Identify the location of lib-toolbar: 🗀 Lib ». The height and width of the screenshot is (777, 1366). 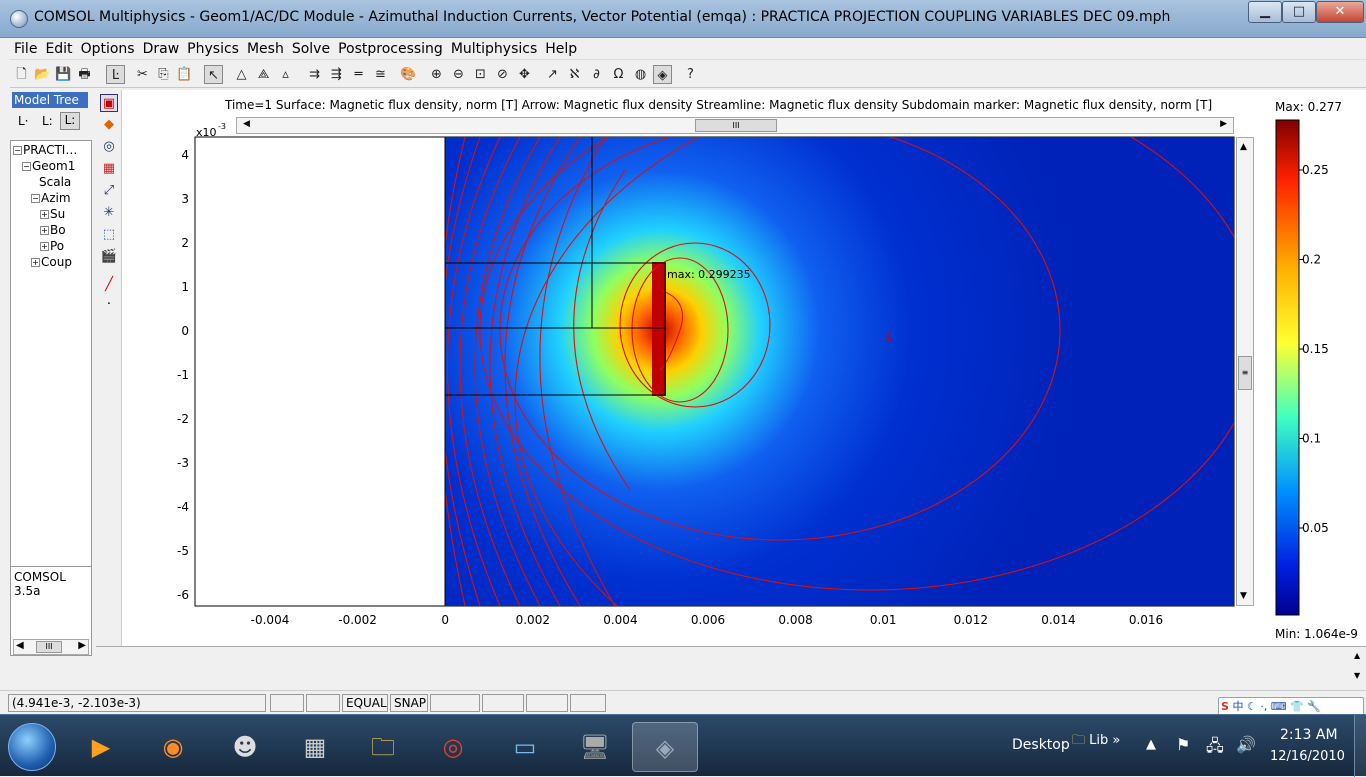
(1096, 742).